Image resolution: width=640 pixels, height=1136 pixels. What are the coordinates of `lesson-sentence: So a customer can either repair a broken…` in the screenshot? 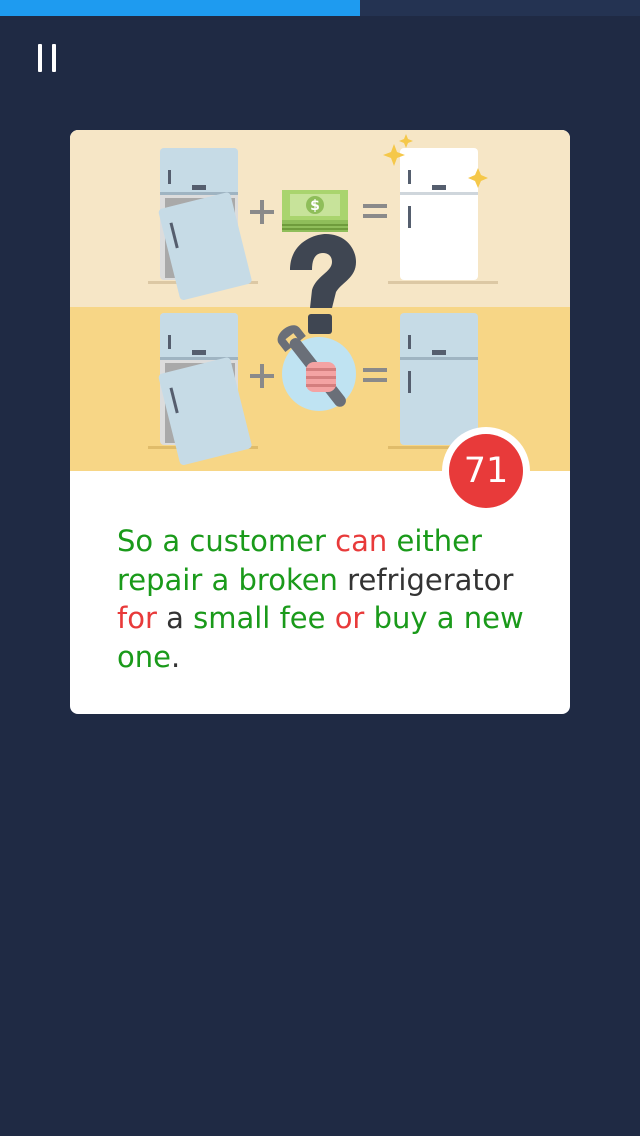 It's located at (327, 599).